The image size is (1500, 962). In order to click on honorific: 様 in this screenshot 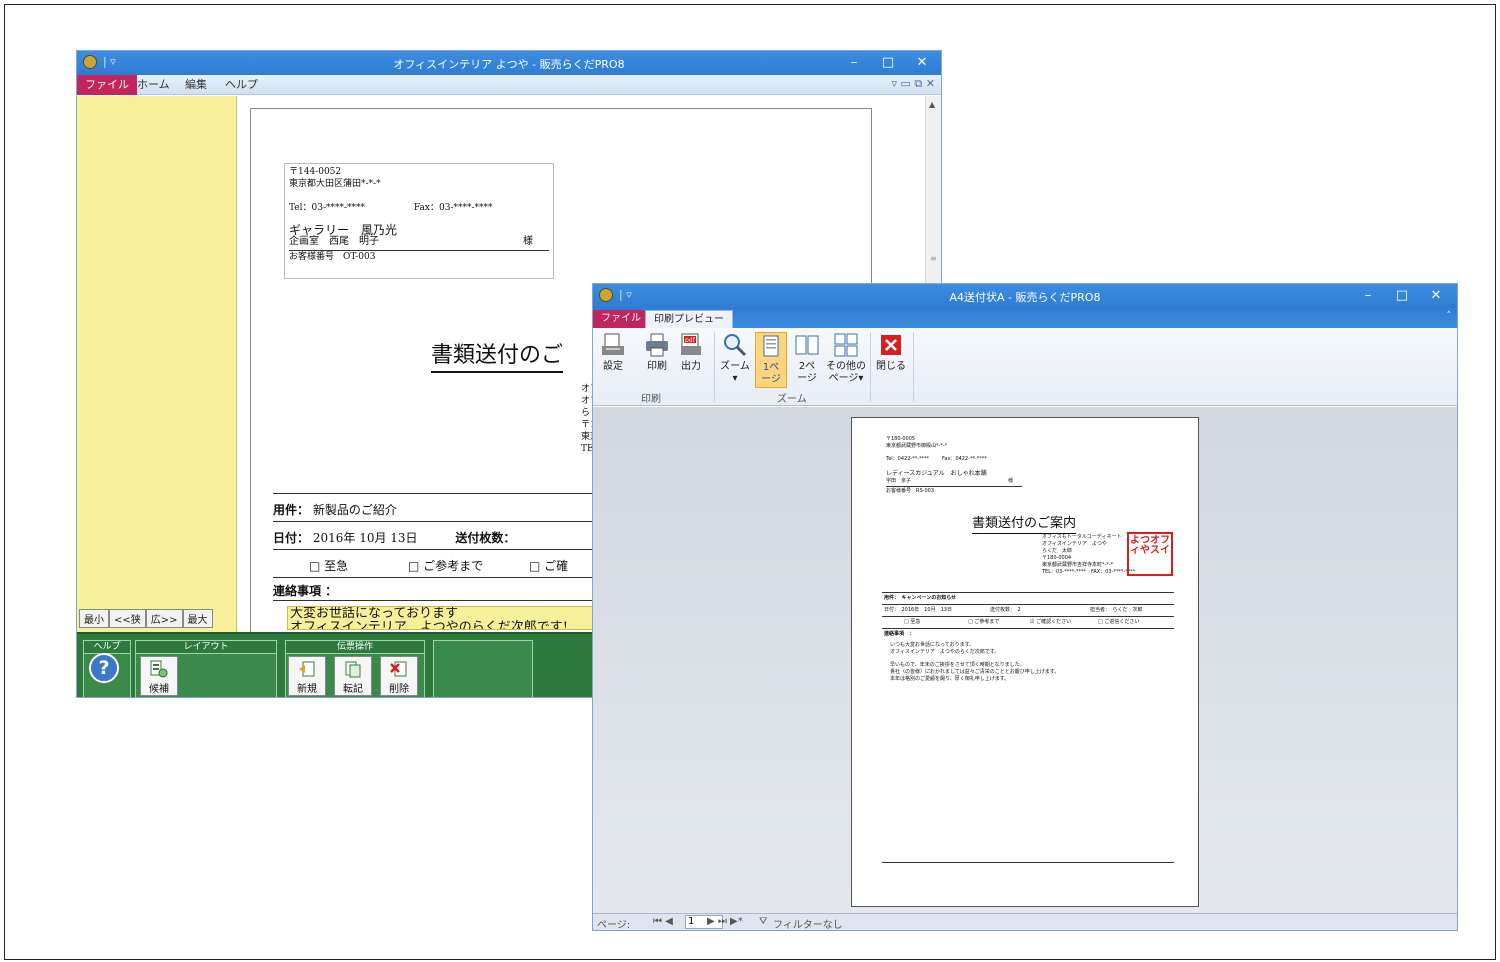, I will do `click(528, 241)`.